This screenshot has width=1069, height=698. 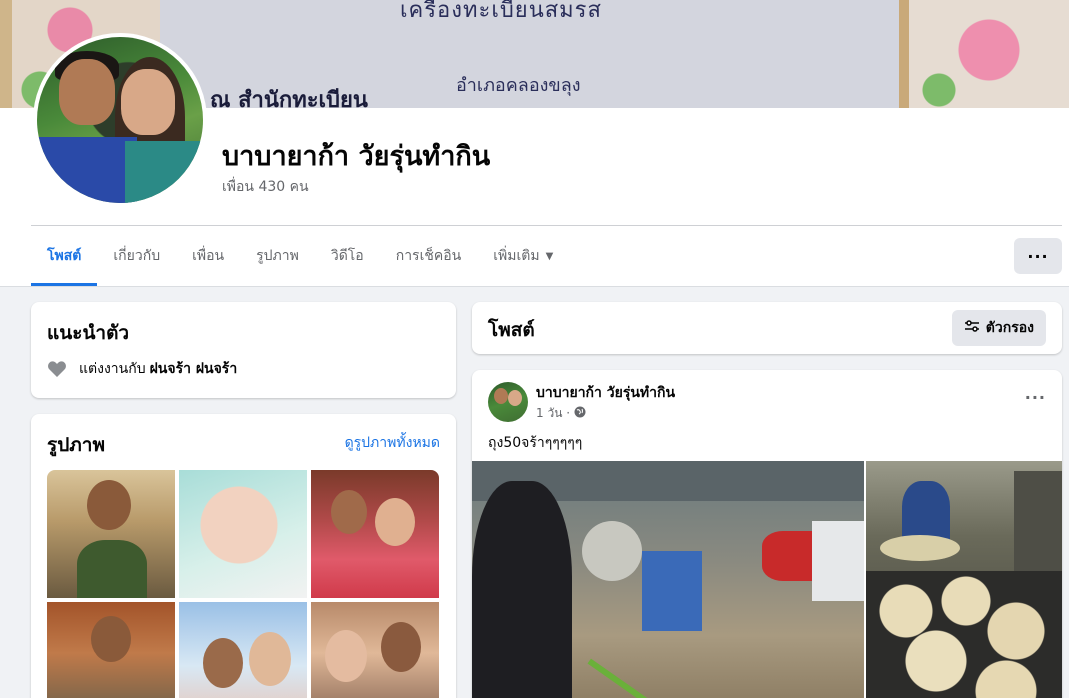 What do you see at coordinates (549, 256) in the screenshot?
I see `caret-down-icon: ▼` at bounding box center [549, 256].